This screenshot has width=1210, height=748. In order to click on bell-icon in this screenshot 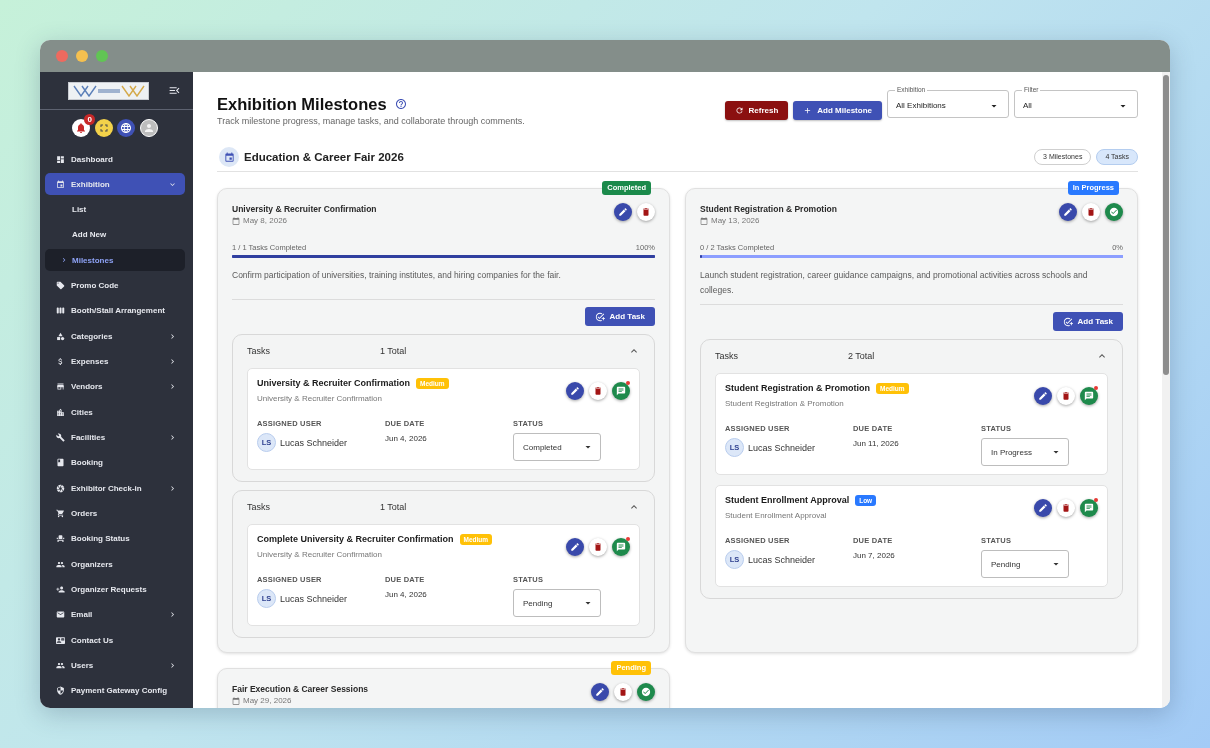, I will do `click(81, 127)`.